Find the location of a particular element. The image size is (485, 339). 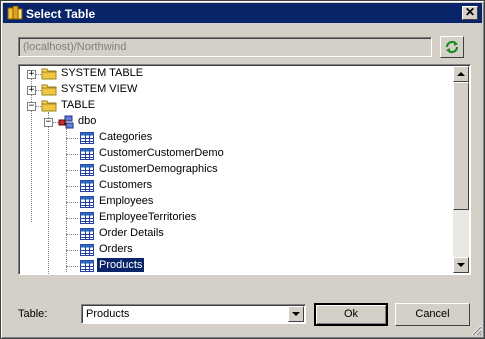

expander-dbo: − is located at coordinates (48, 122).